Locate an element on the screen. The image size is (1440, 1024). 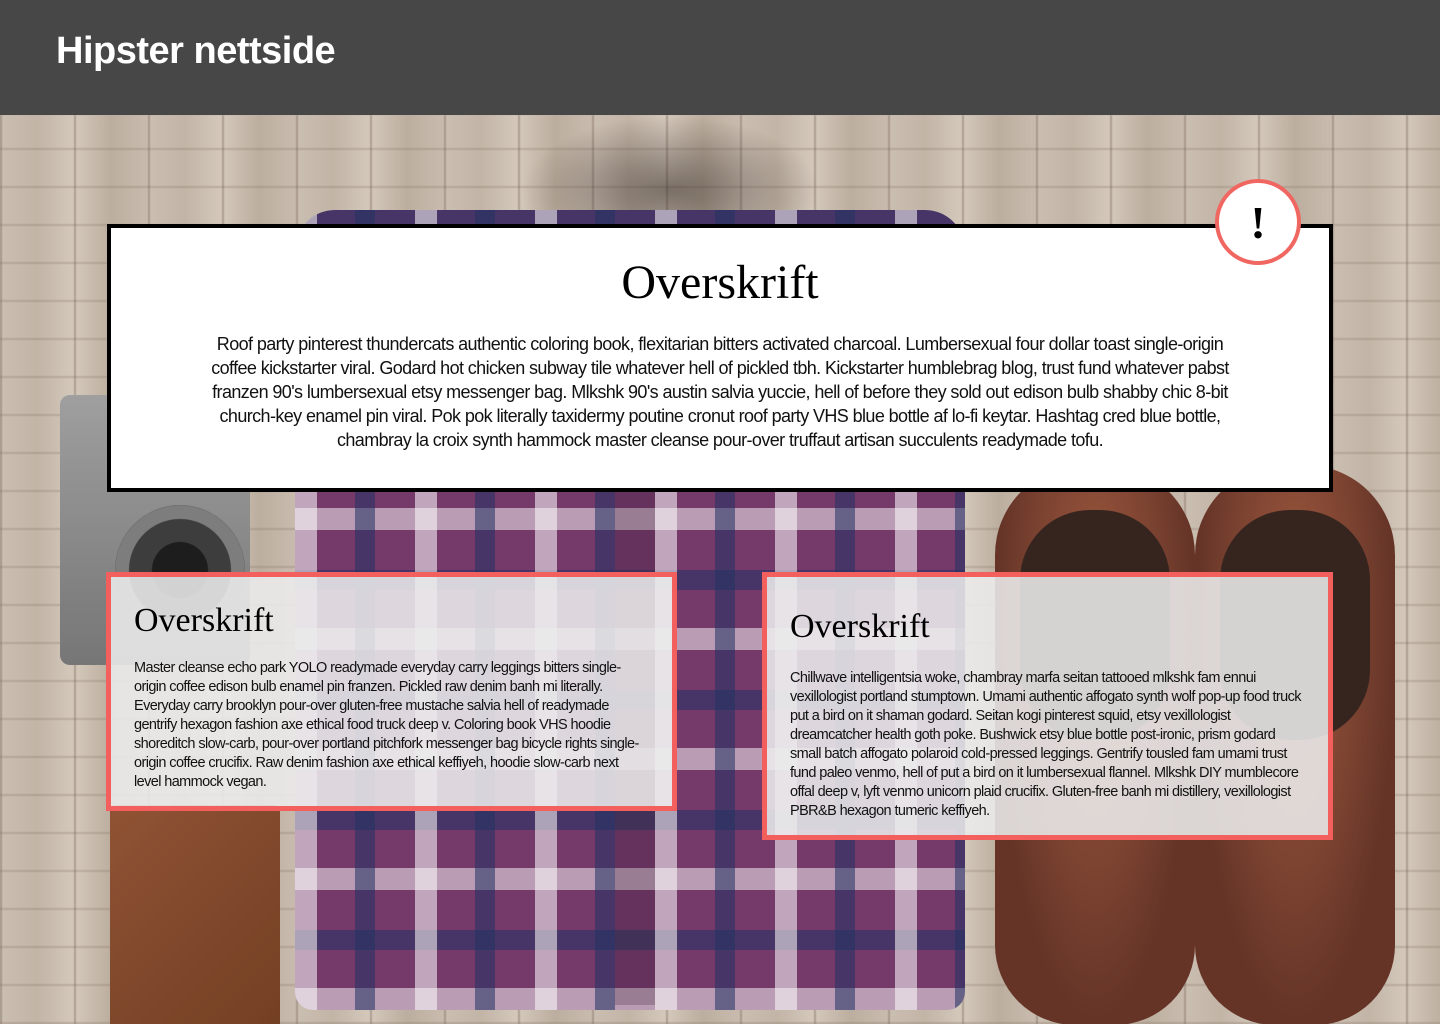
exclamation-icon: ! is located at coordinates (1258, 222).